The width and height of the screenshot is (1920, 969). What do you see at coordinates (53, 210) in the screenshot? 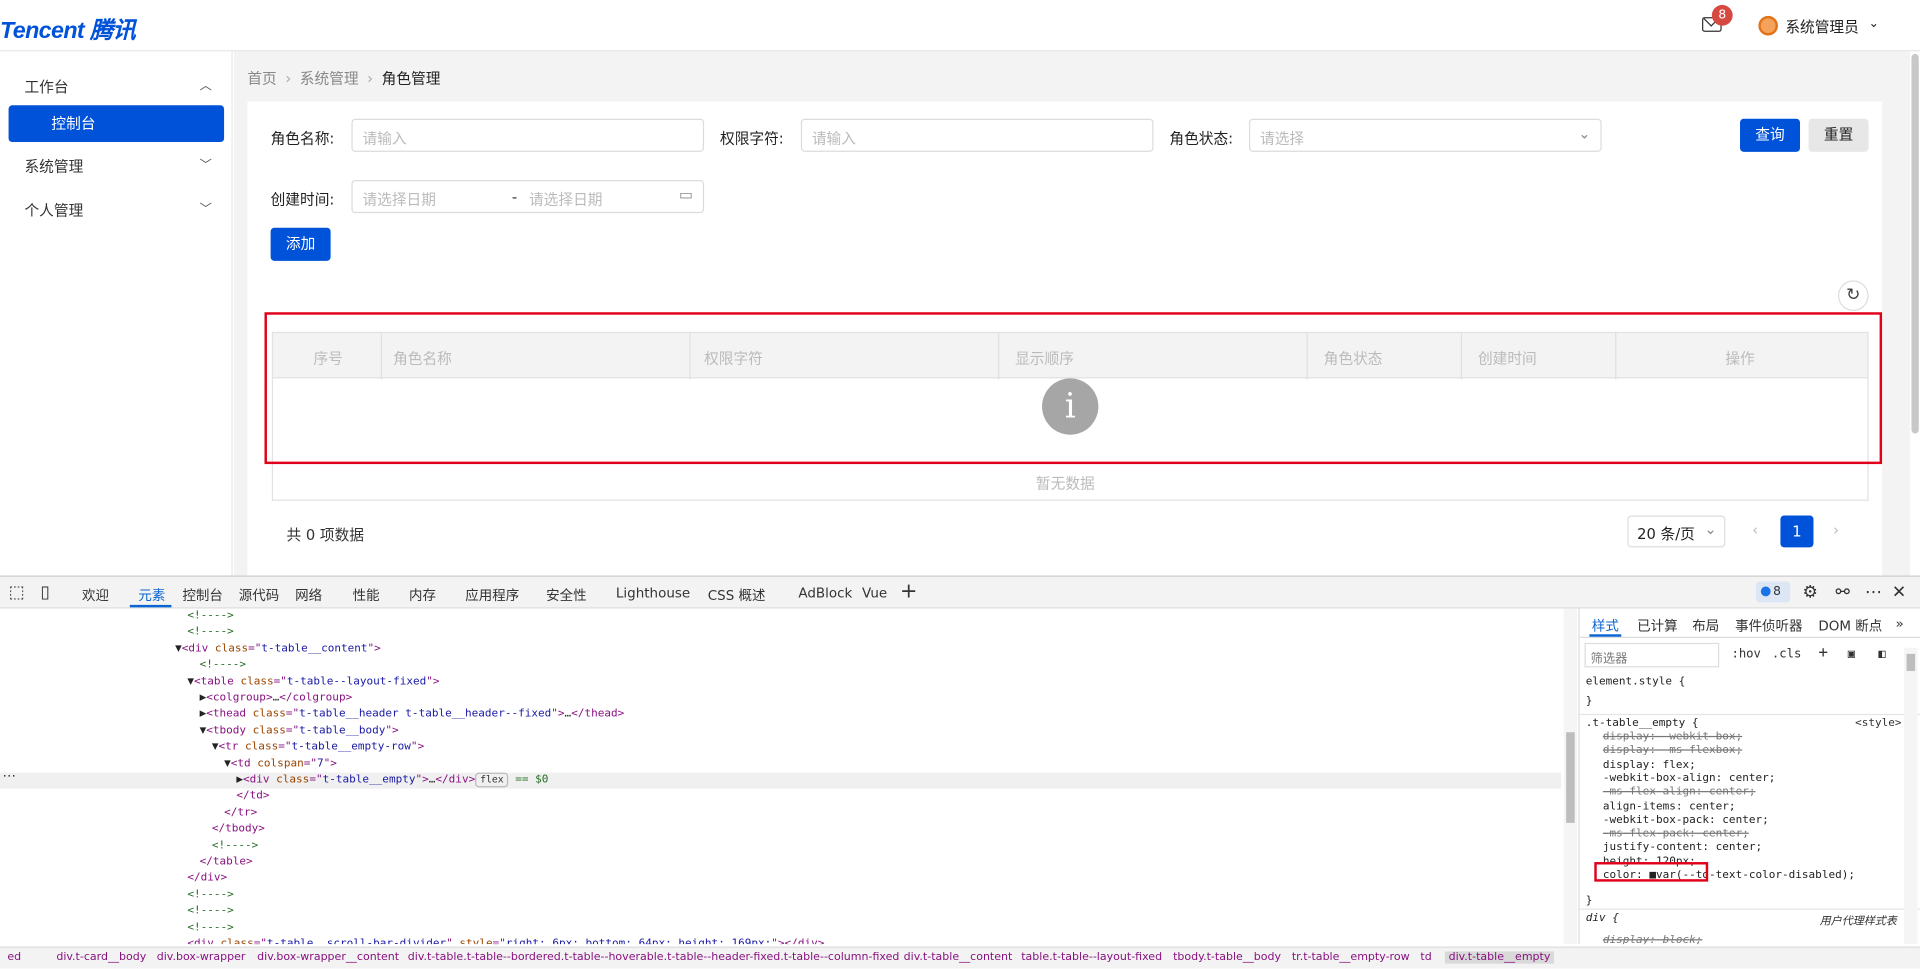
I see `sidebar-item-personal: 个人管理` at bounding box center [53, 210].